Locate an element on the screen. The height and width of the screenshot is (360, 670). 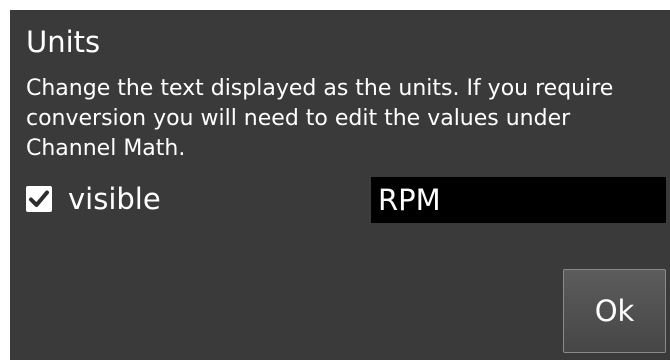
visible-checkbox is located at coordinates (39, 199).